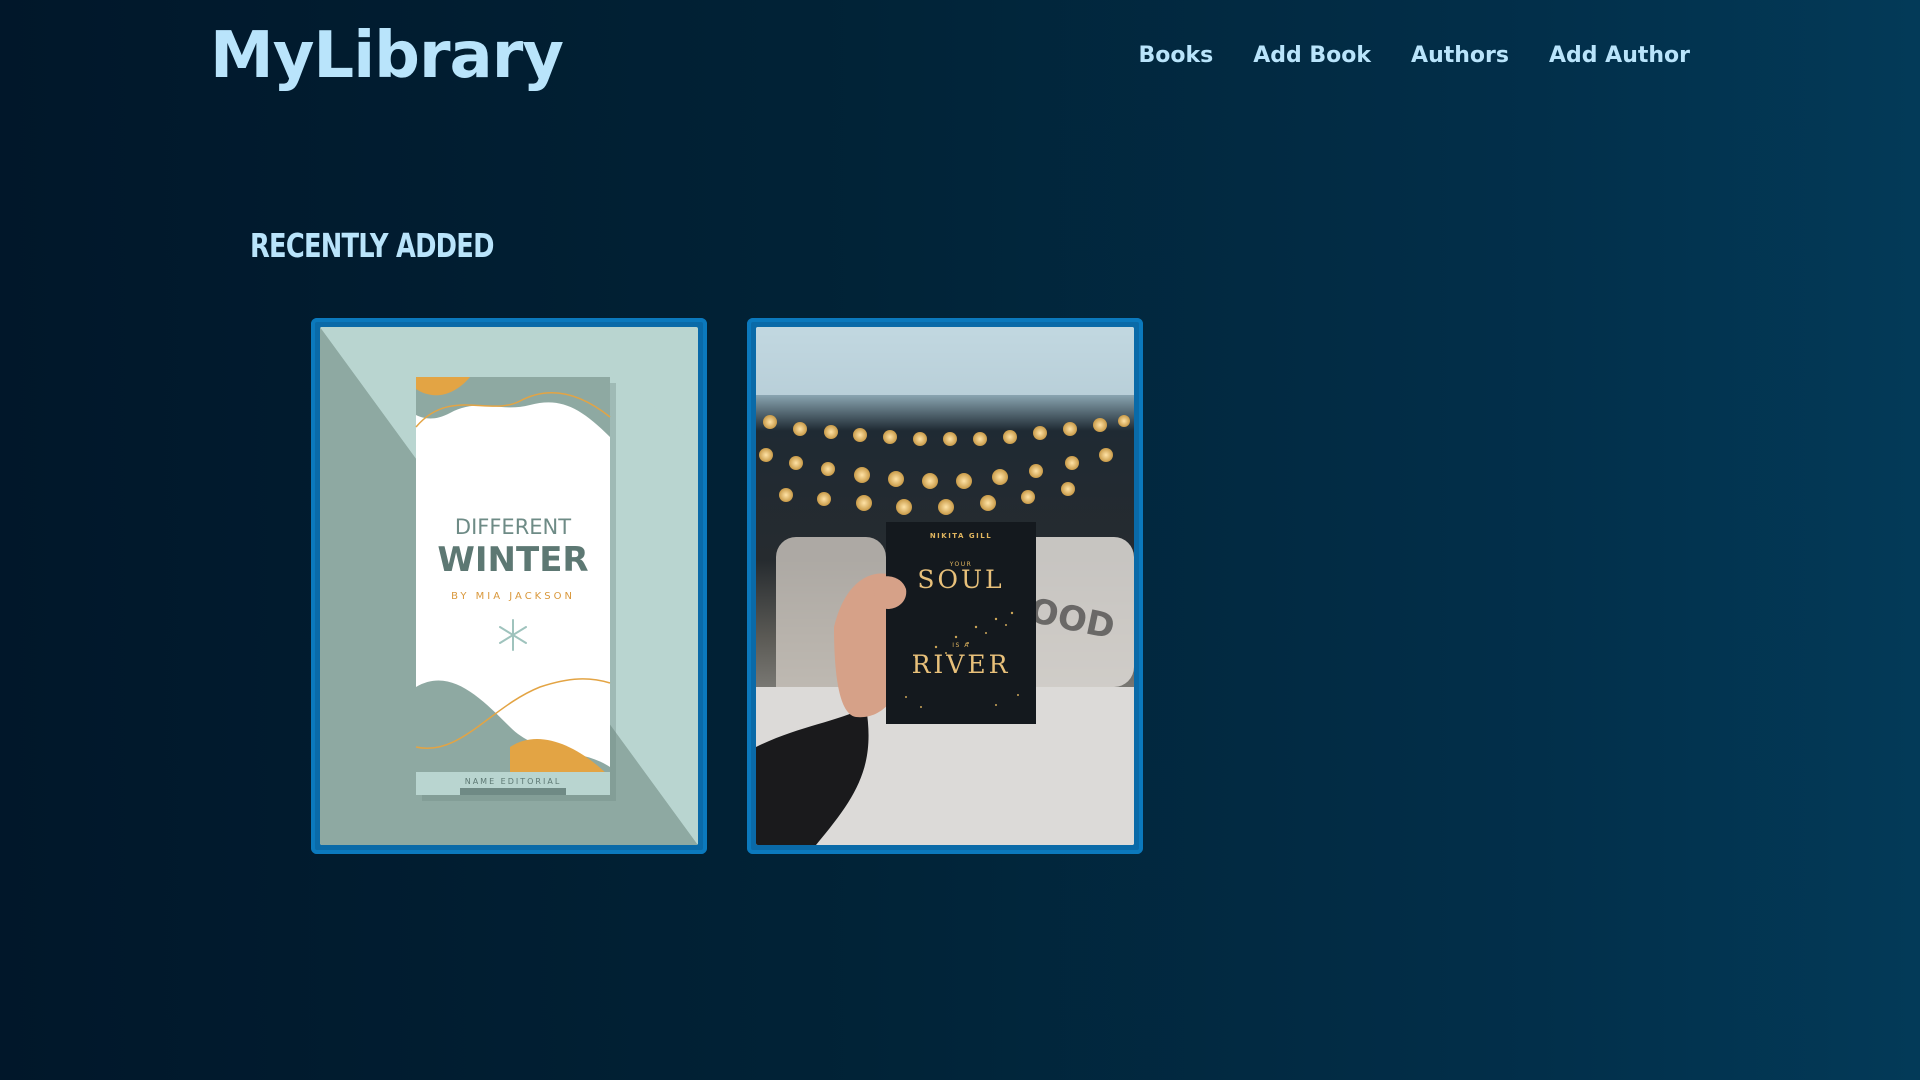  I want to click on cover-author: BY MIA JACKSON, so click(513, 596).